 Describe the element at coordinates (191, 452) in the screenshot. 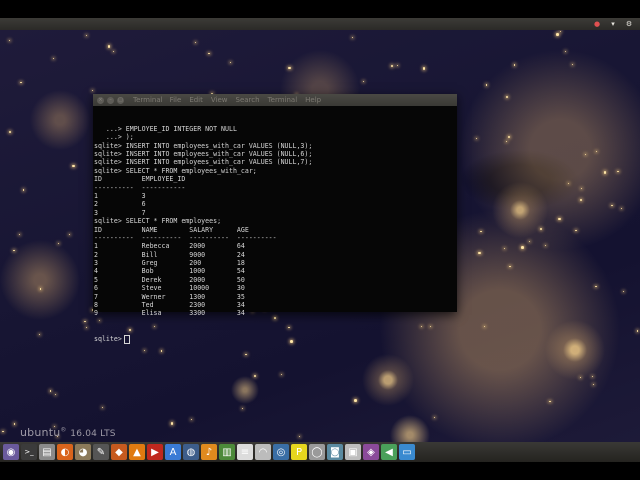

I see `blender-icon: ◍` at that location.